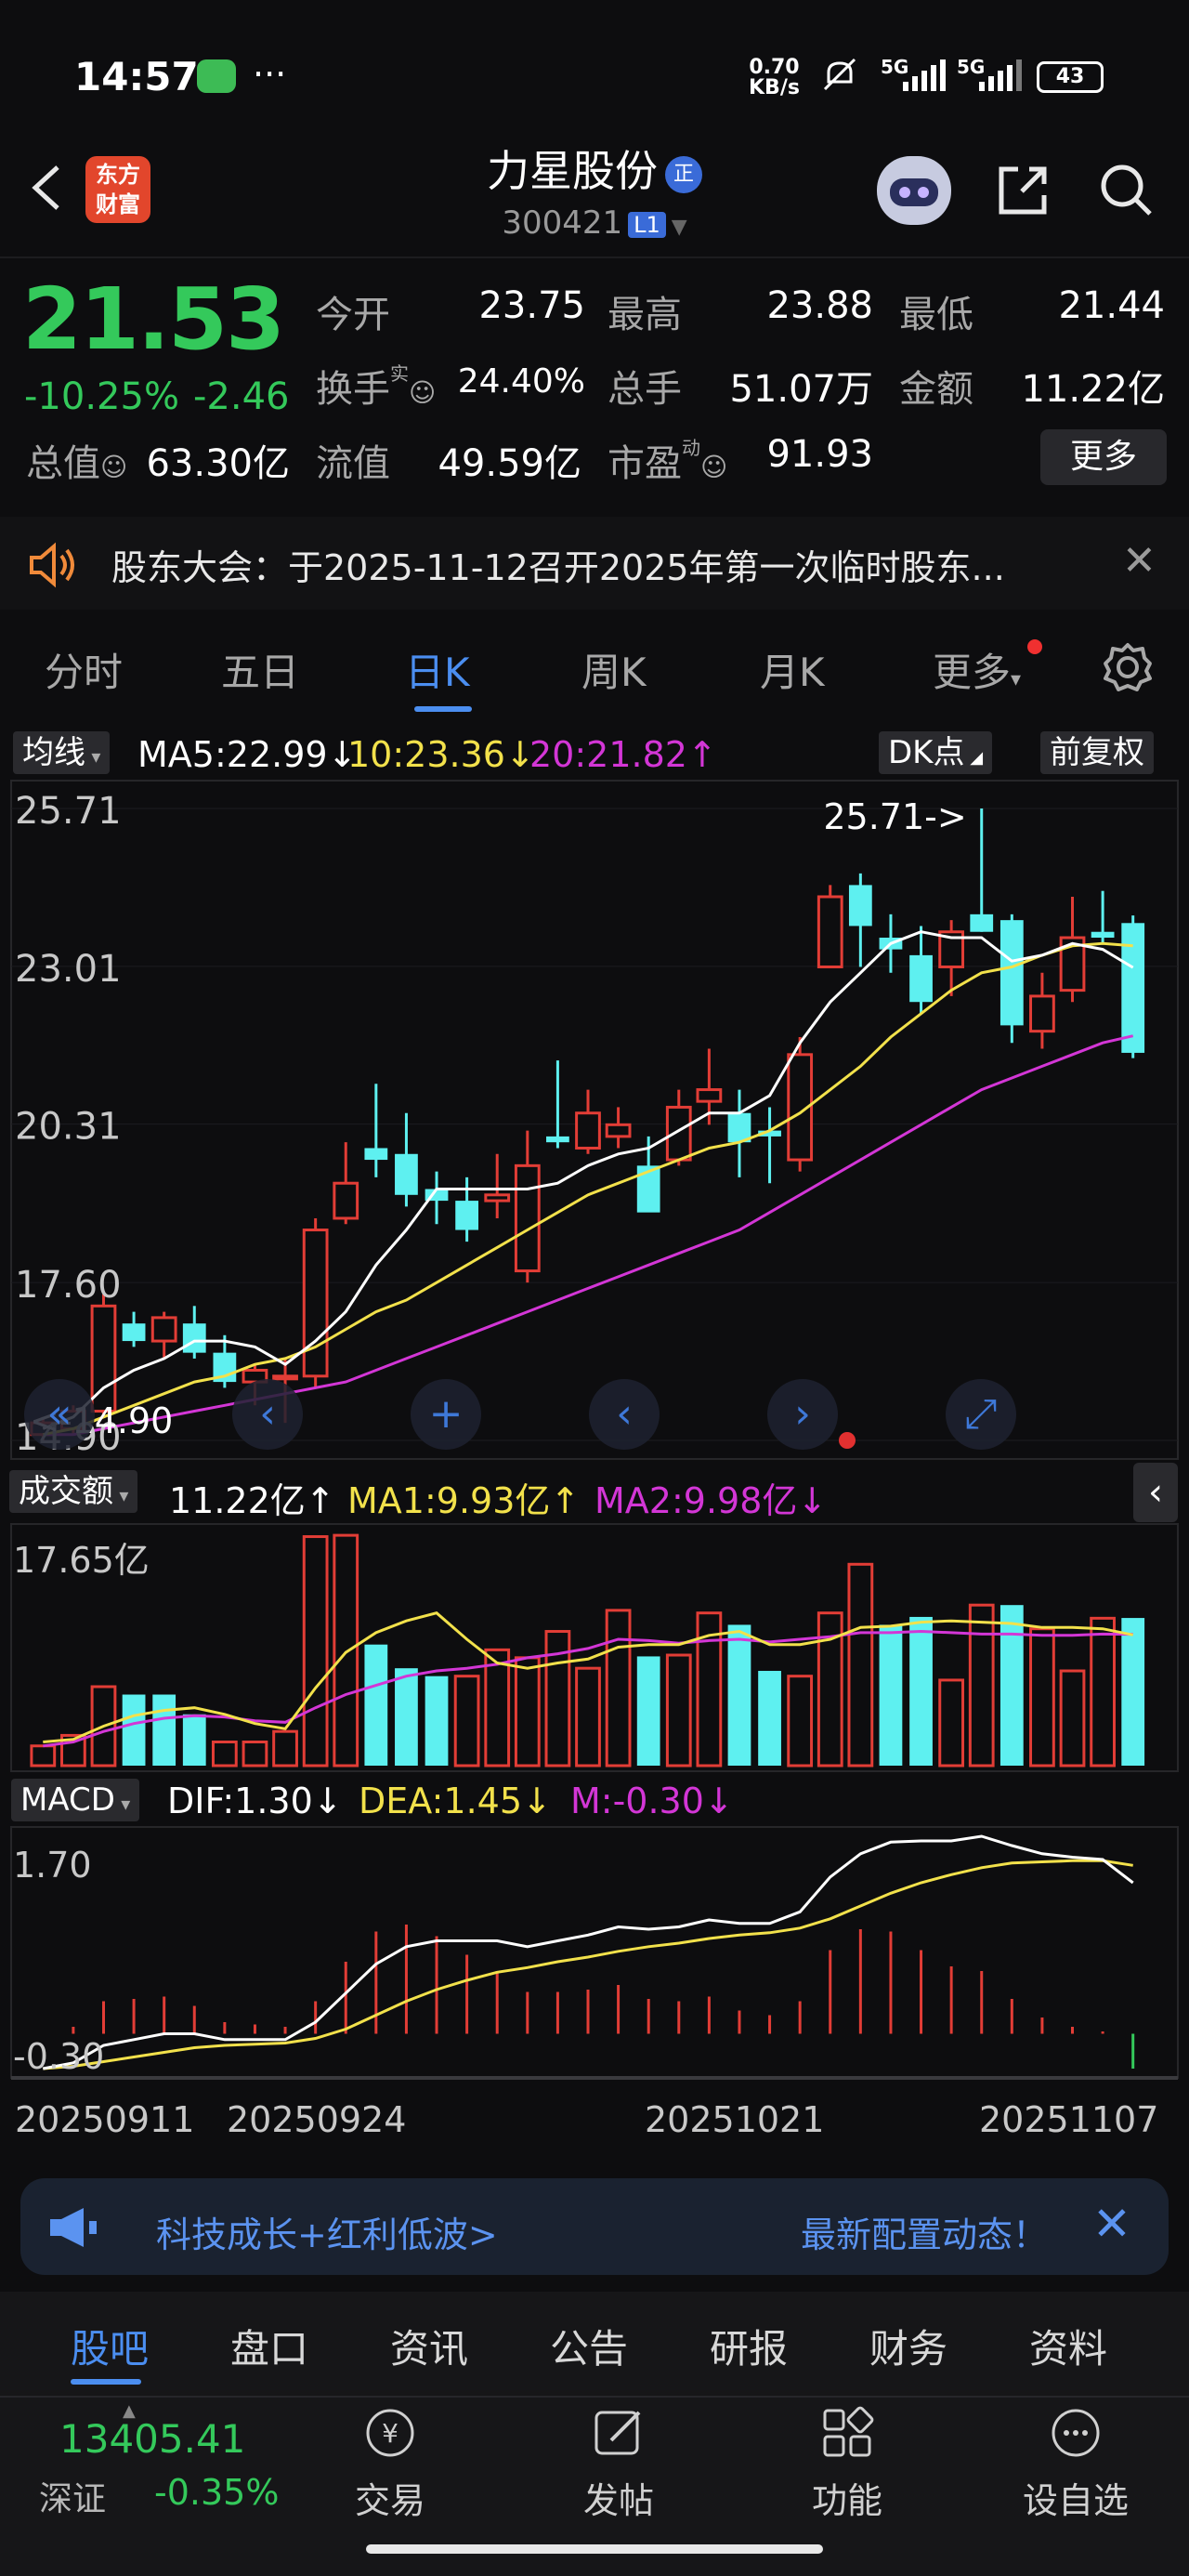 Image resolution: width=1189 pixels, height=2576 pixels. Describe the element at coordinates (1024, 189) in the screenshot. I see `share-icon` at that location.